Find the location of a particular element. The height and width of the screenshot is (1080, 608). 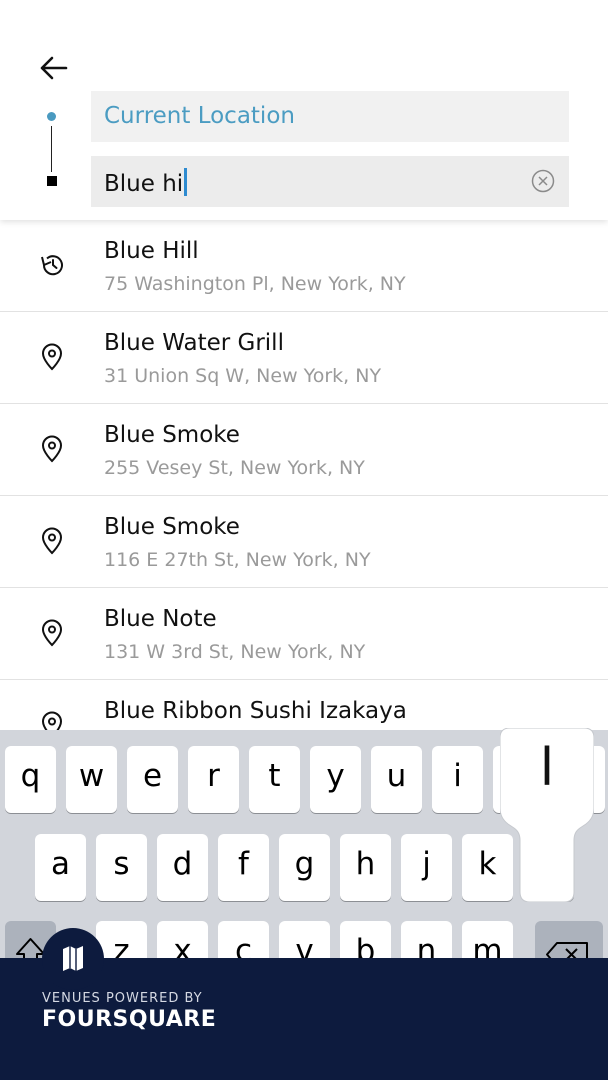

map-icon is located at coordinates (73, 958).